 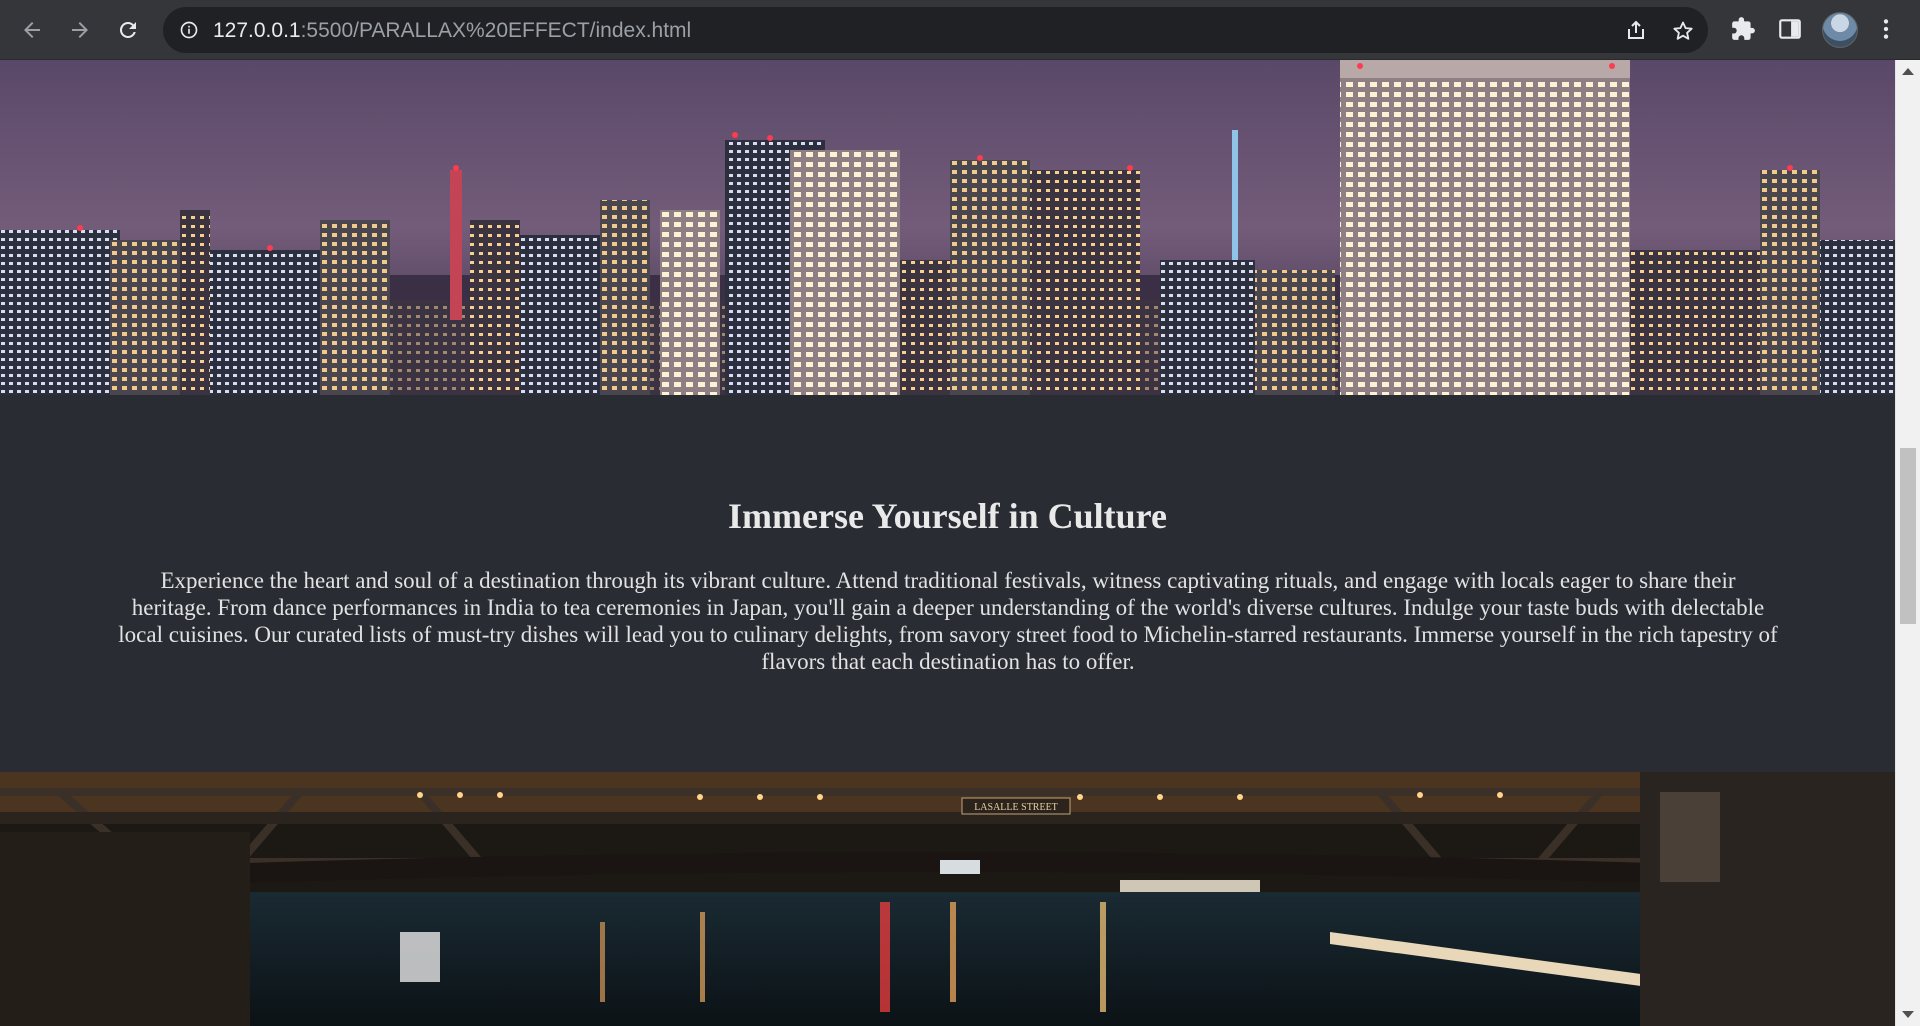 What do you see at coordinates (1840, 30) in the screenshot?
I see `avatar` at bounding box center [1840, 30].